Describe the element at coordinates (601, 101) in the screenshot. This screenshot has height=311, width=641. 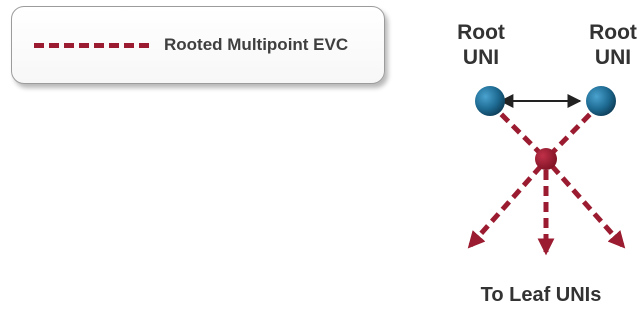
I see `root-uni-right-node` at that location.